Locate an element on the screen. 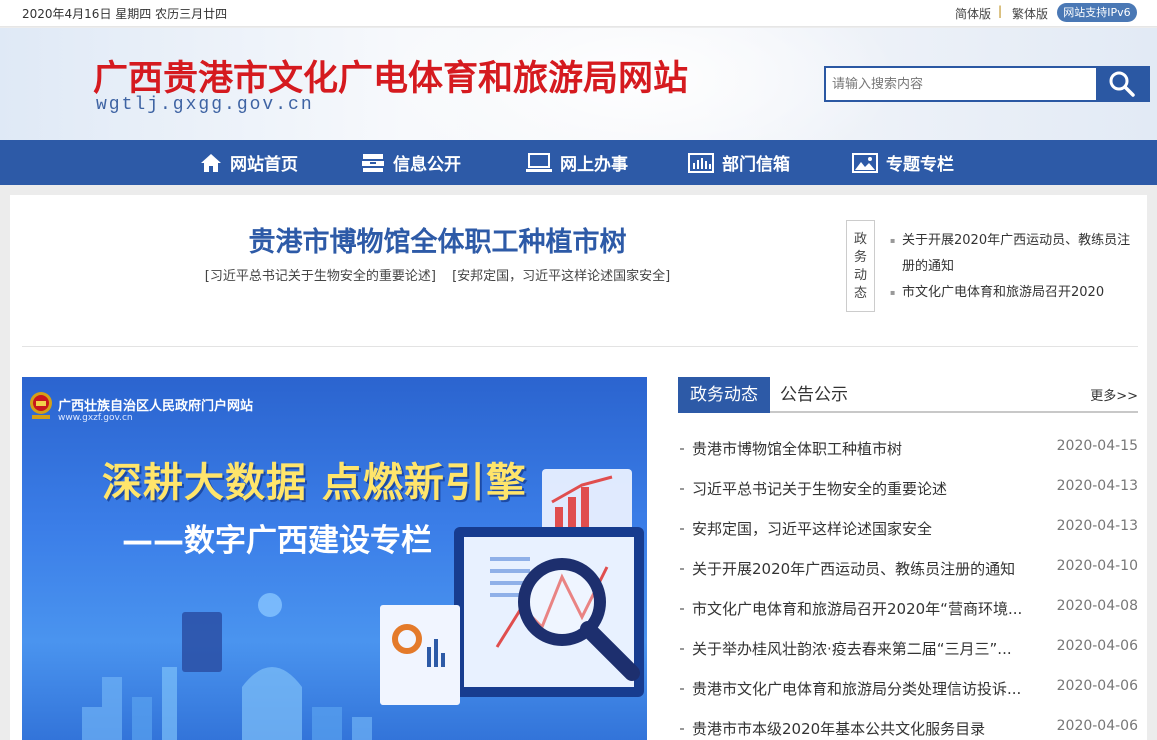 The width and height of the screenshot is (1157, 740). ipv6-badge: 网站支持IPv6 is located at coordinates (1097, 12).